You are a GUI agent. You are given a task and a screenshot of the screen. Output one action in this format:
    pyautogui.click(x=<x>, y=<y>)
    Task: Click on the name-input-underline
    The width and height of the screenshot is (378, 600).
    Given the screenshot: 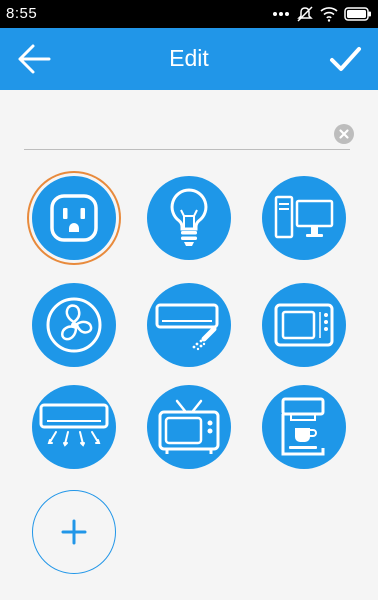 What is the action you would take?
    pyautogui.click(x=187, y=149)
    